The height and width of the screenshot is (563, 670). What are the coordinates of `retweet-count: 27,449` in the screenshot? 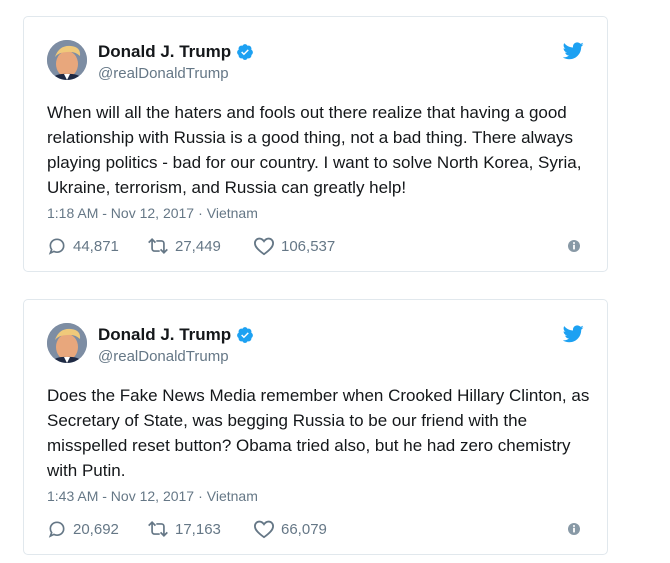 It's located at (198, 246).